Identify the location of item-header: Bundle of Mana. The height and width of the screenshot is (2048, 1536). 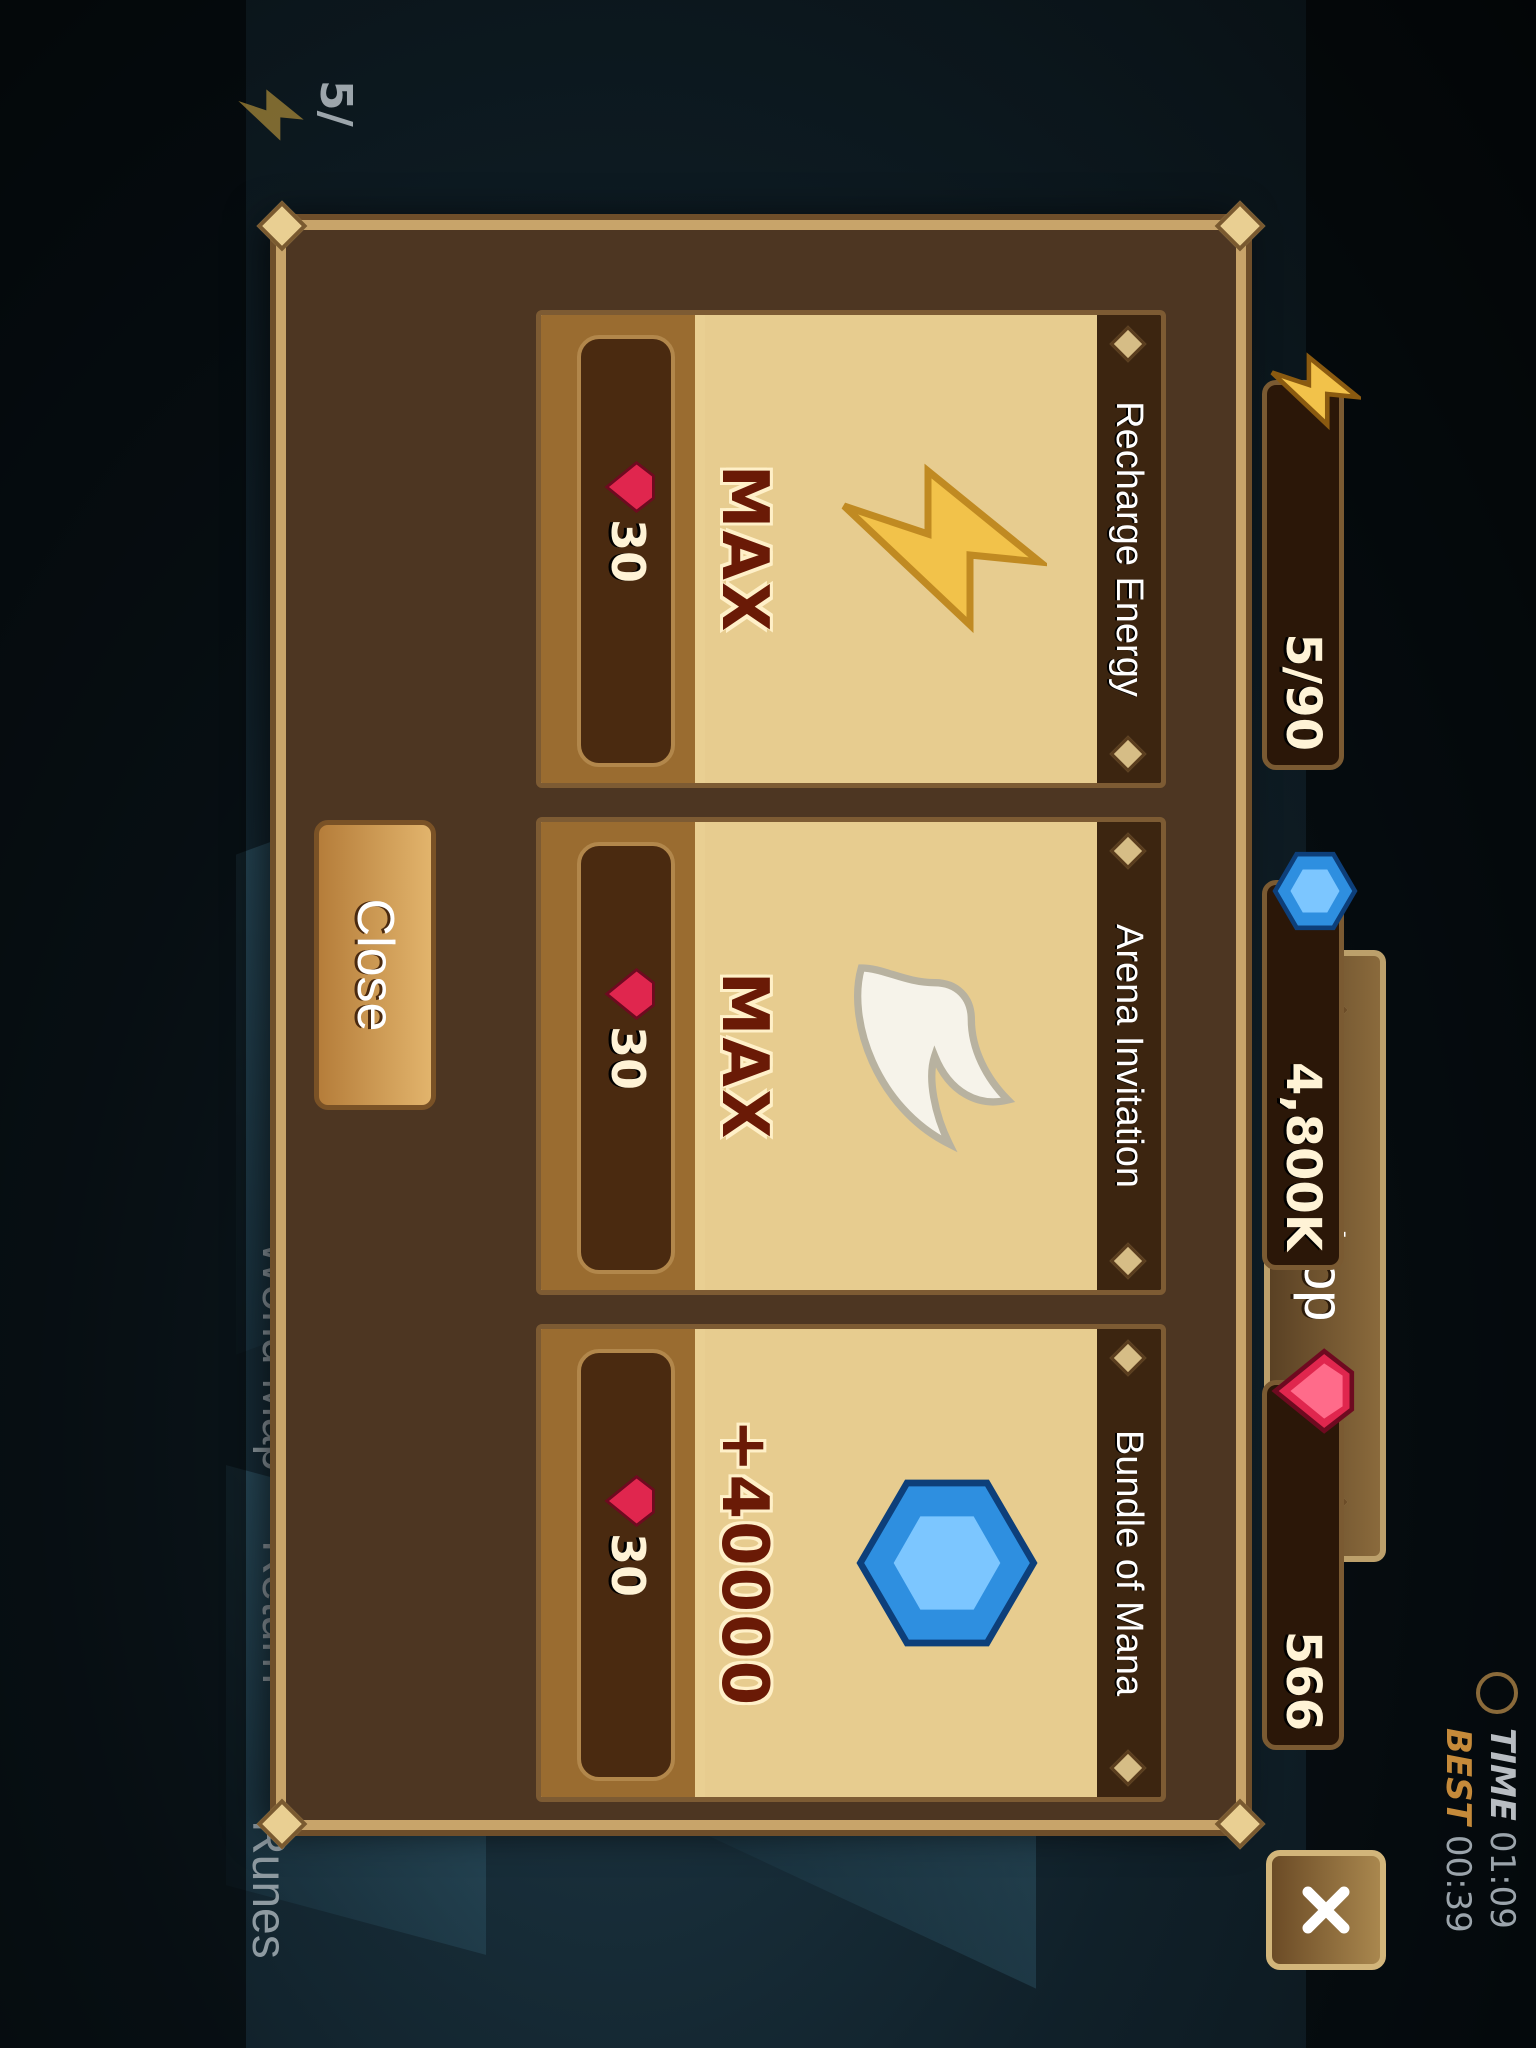
(1129, 1563).